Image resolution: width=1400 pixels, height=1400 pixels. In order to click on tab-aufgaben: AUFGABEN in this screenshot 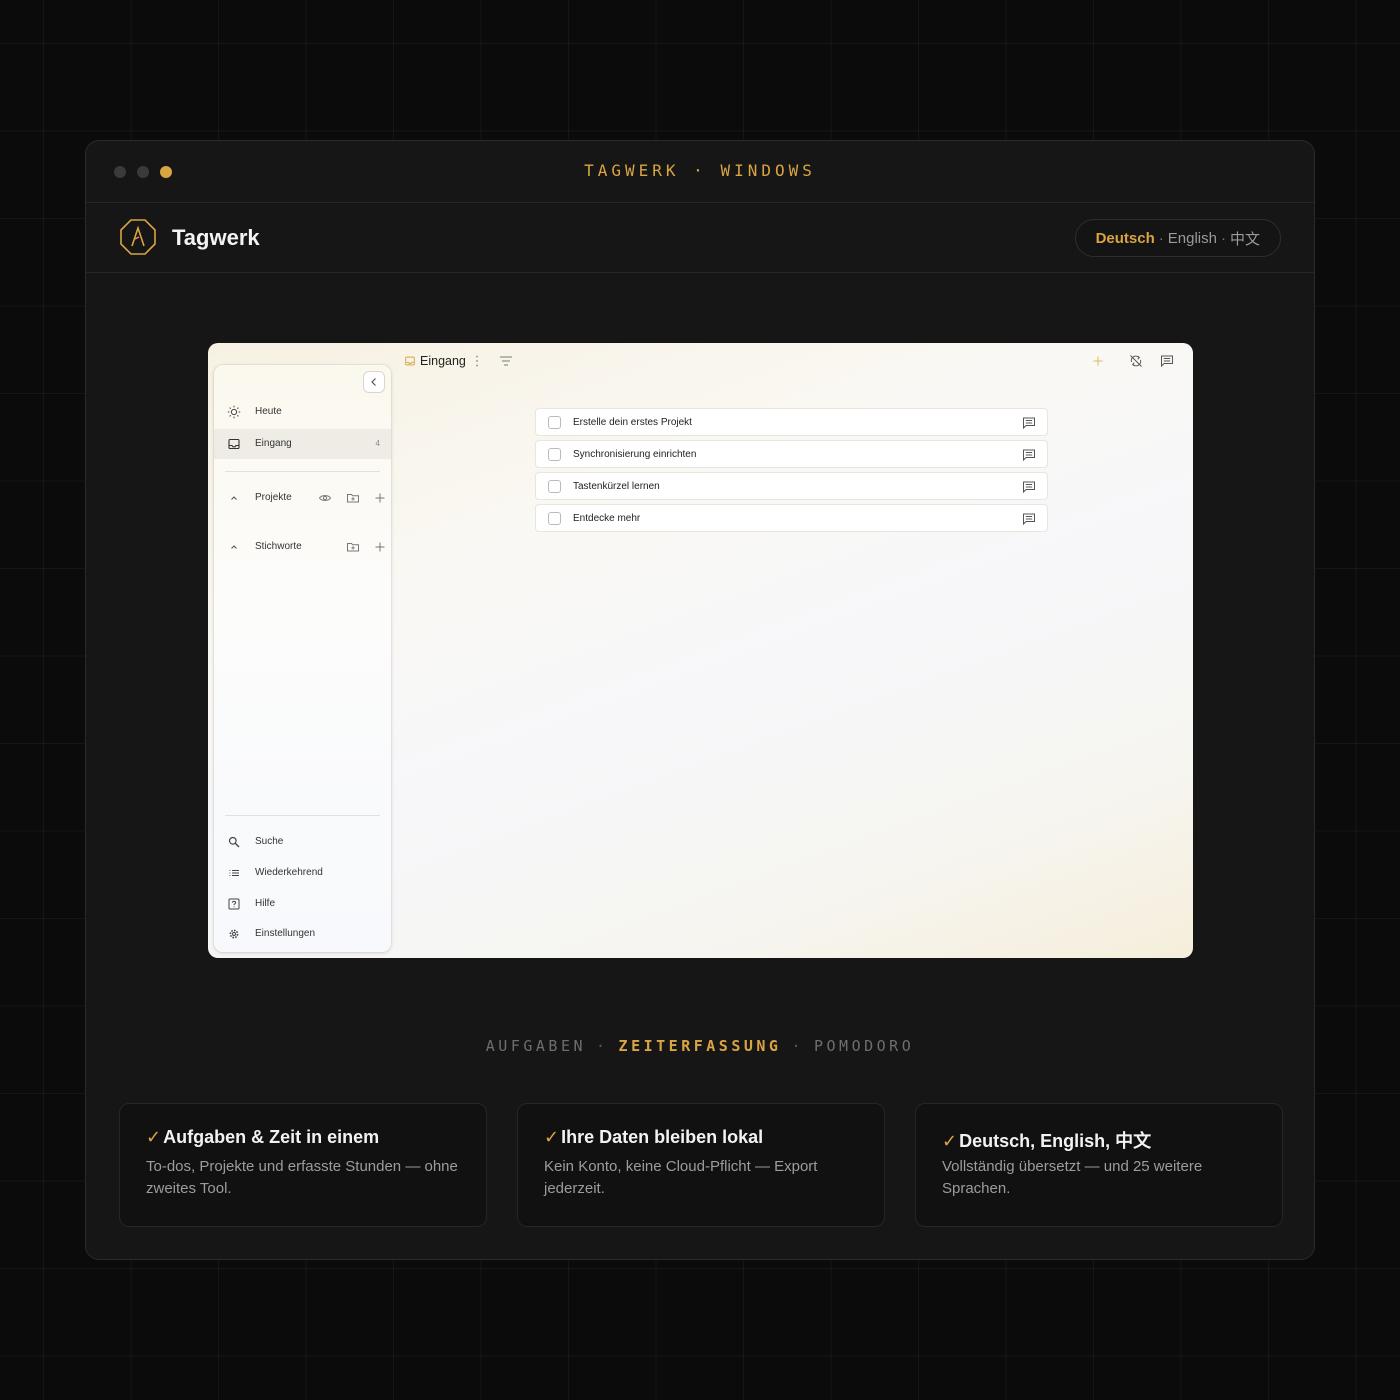, I will do `click(536, 1046)`.